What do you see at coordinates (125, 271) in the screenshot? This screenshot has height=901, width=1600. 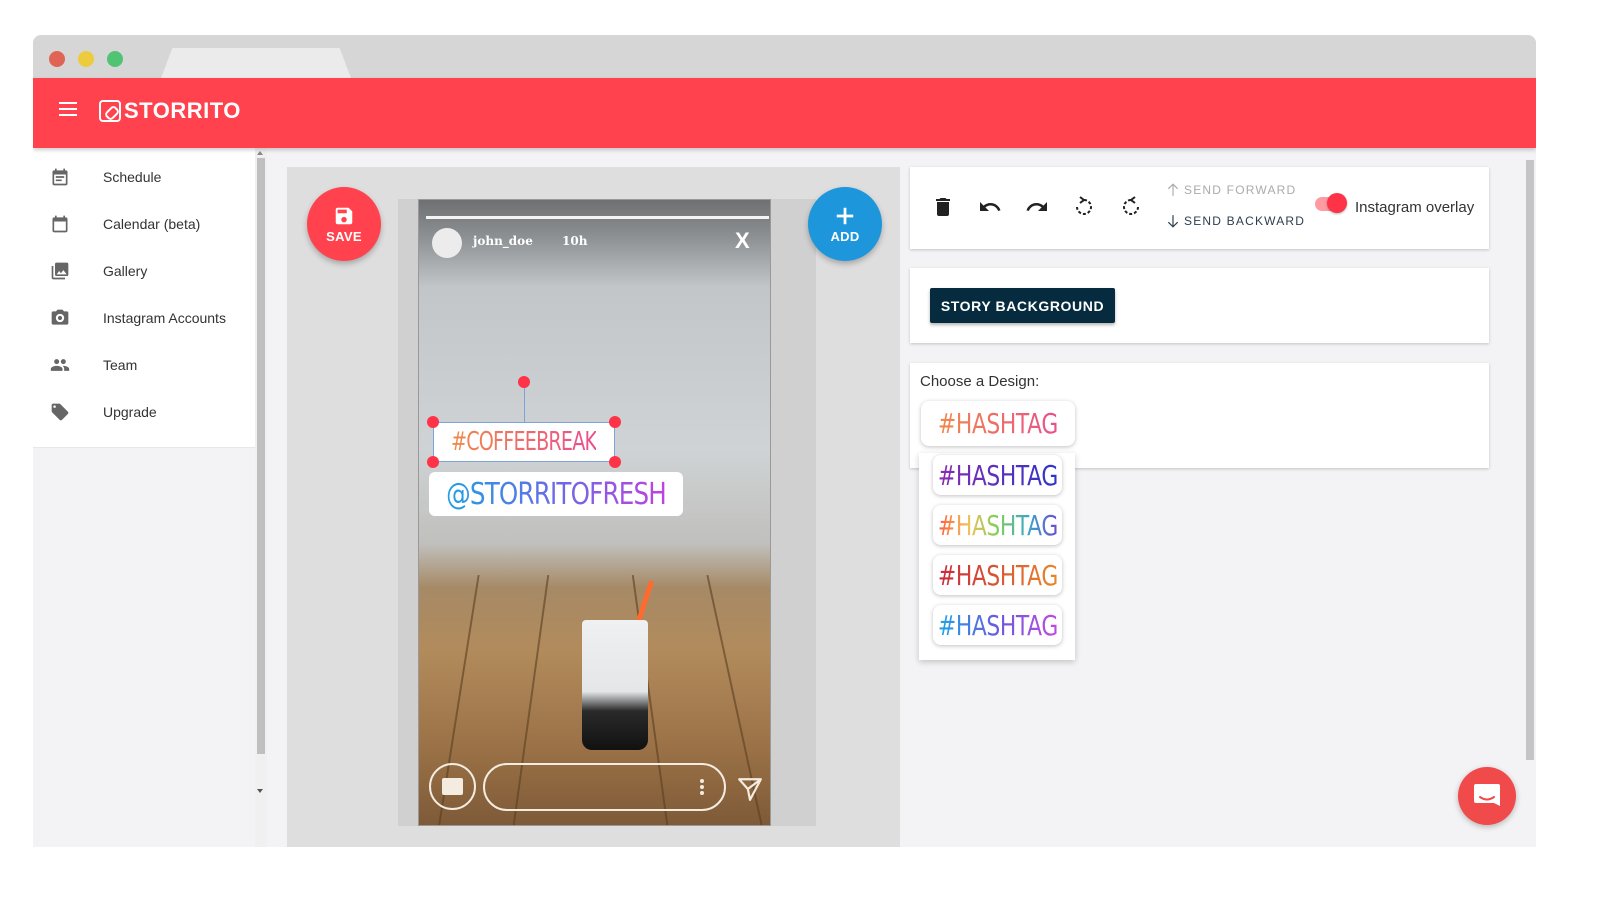 I see `sidebar-item-label: Gallery` at bounding box center [125, 271].